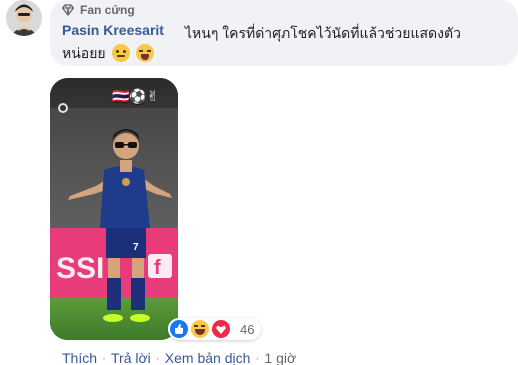  I want to click on like-reaction-icon, so click(179, 329).